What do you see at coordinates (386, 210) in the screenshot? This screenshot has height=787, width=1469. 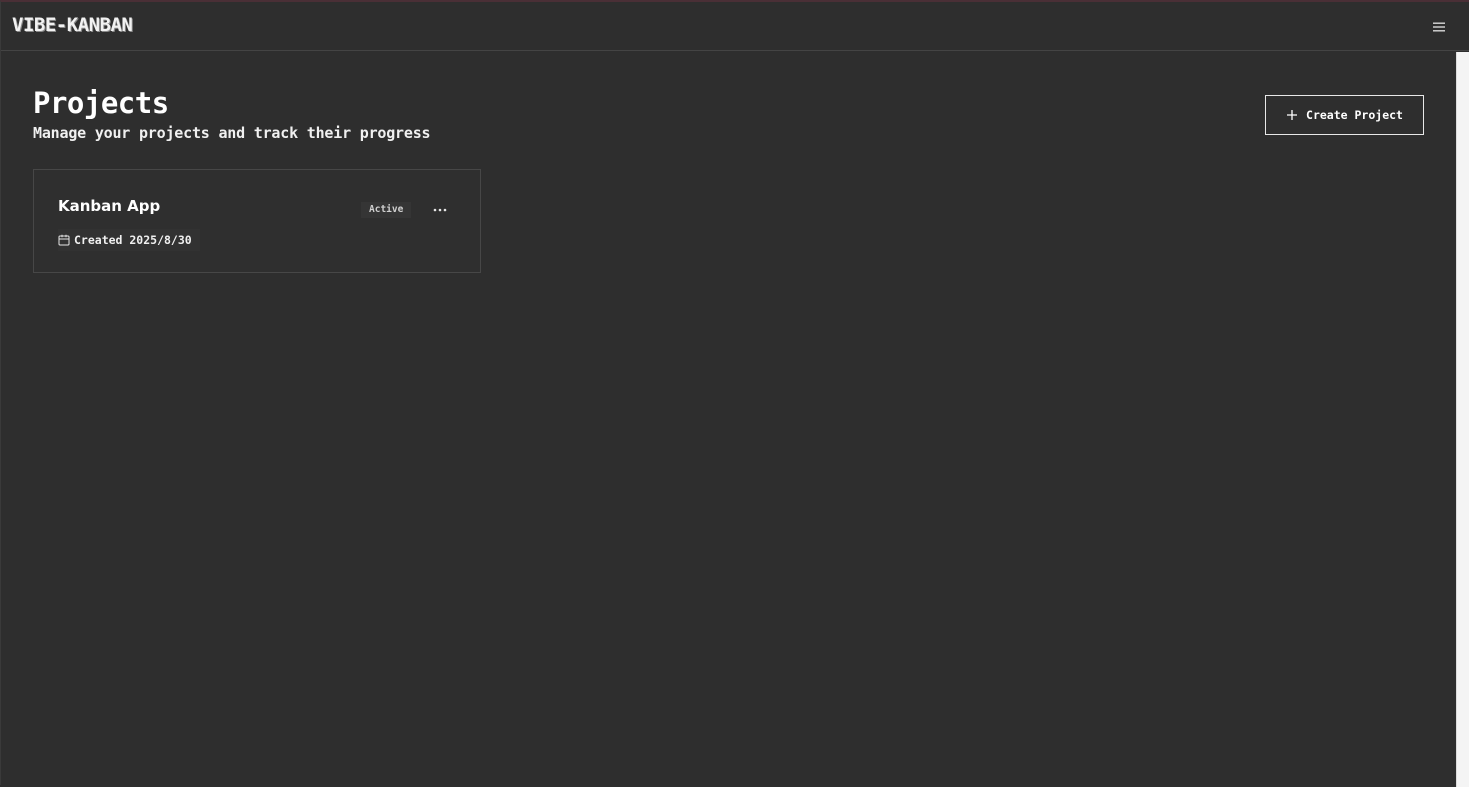 I see `status-badge: Active` at bounding box center [386, 210].